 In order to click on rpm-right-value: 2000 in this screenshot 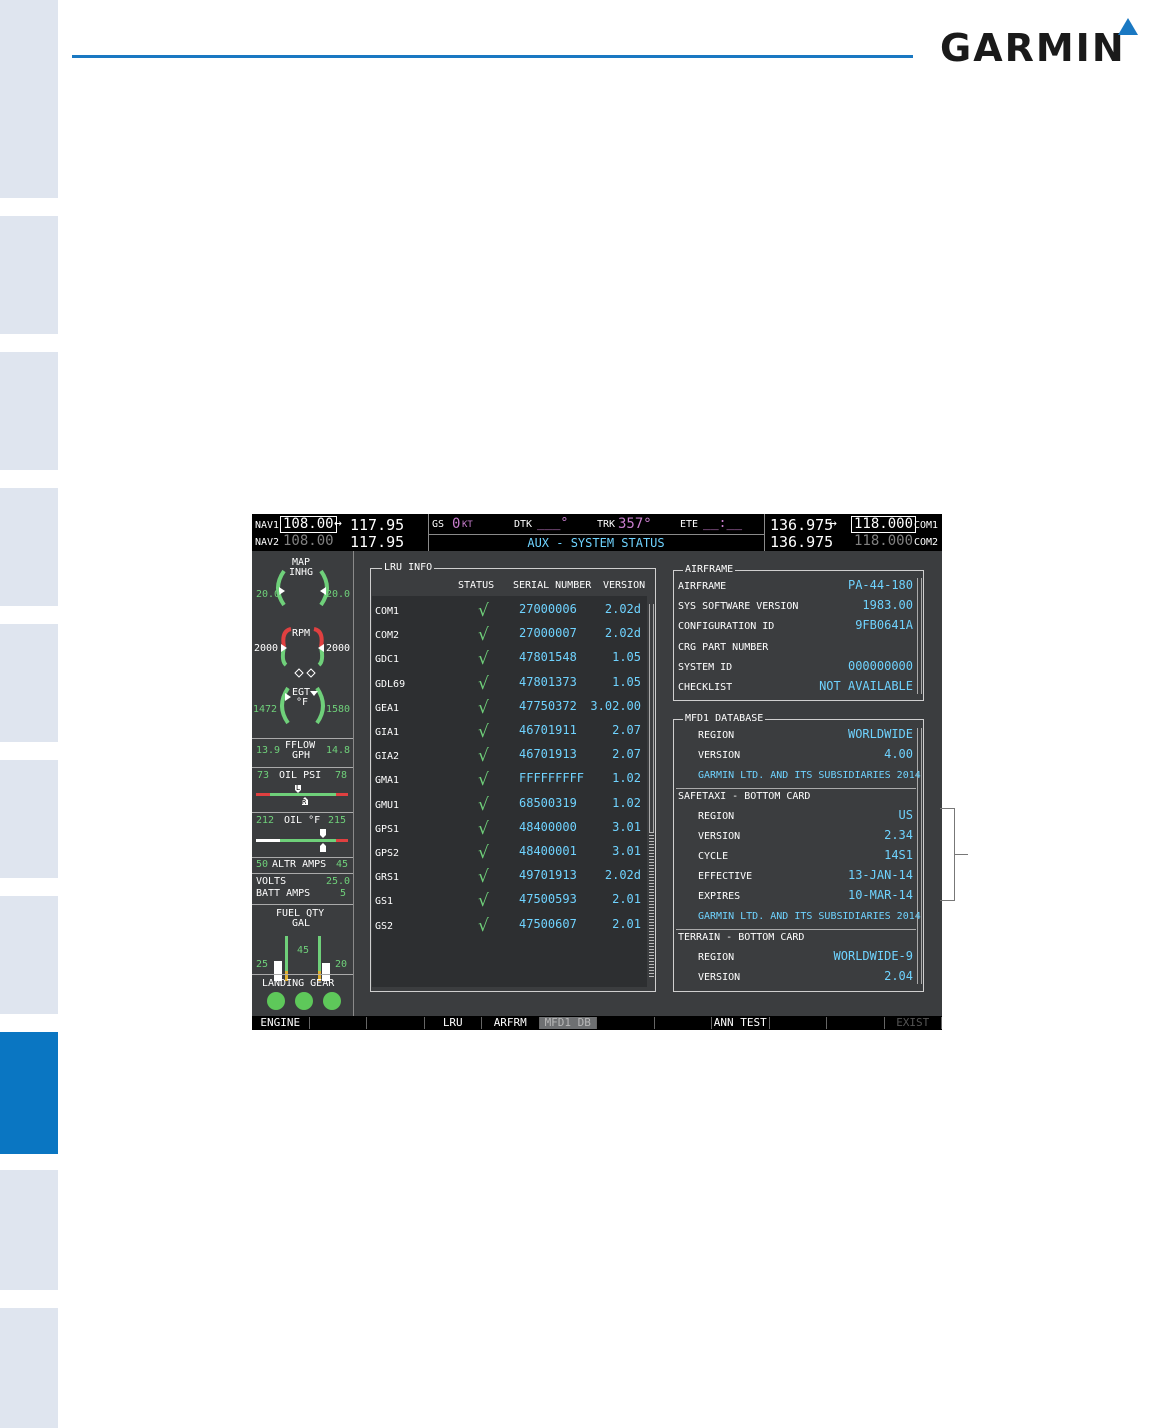, I will do `click(338, 648)`.